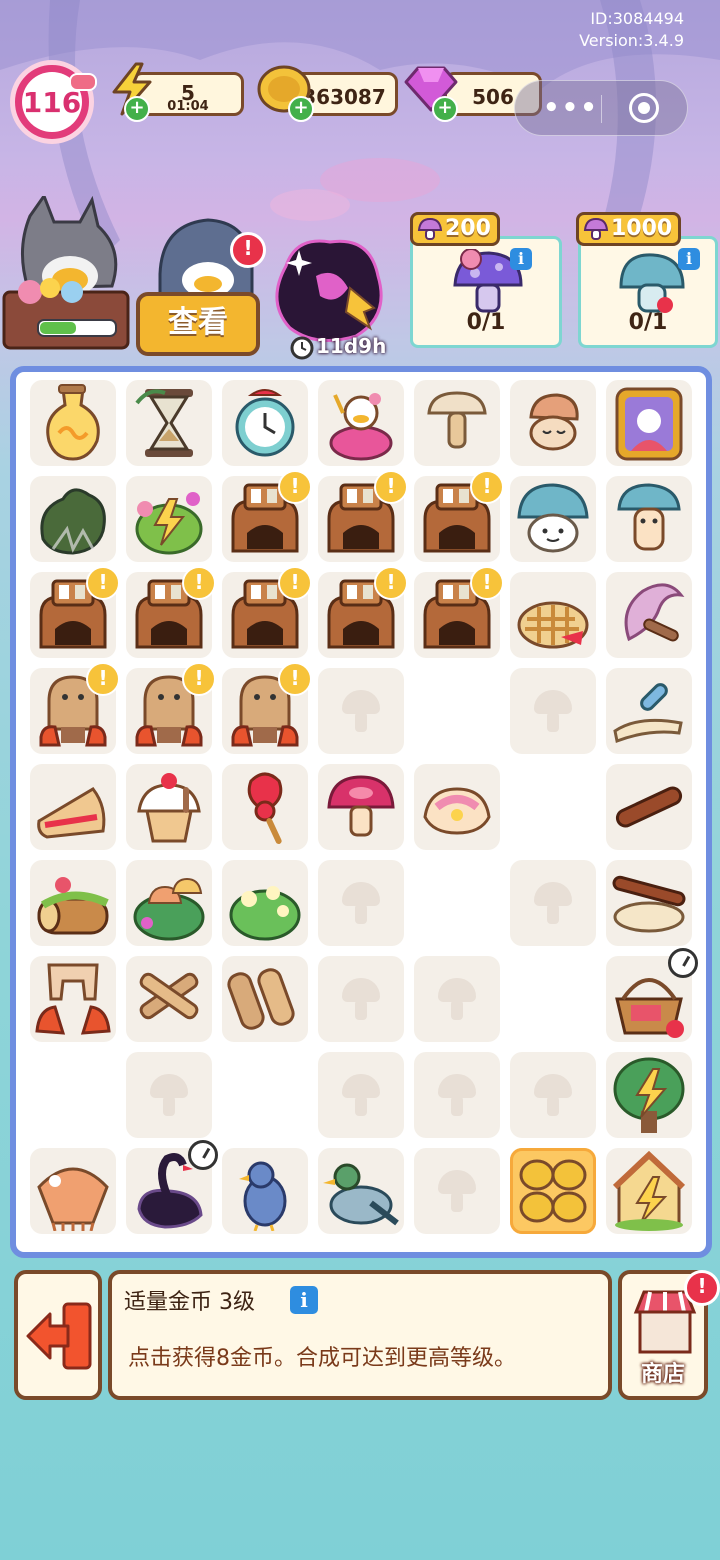  What do you see at coordinates (459, 612) in the screenshot?
I see `board-cell-2-4: !` at bounding box center [459, 612].